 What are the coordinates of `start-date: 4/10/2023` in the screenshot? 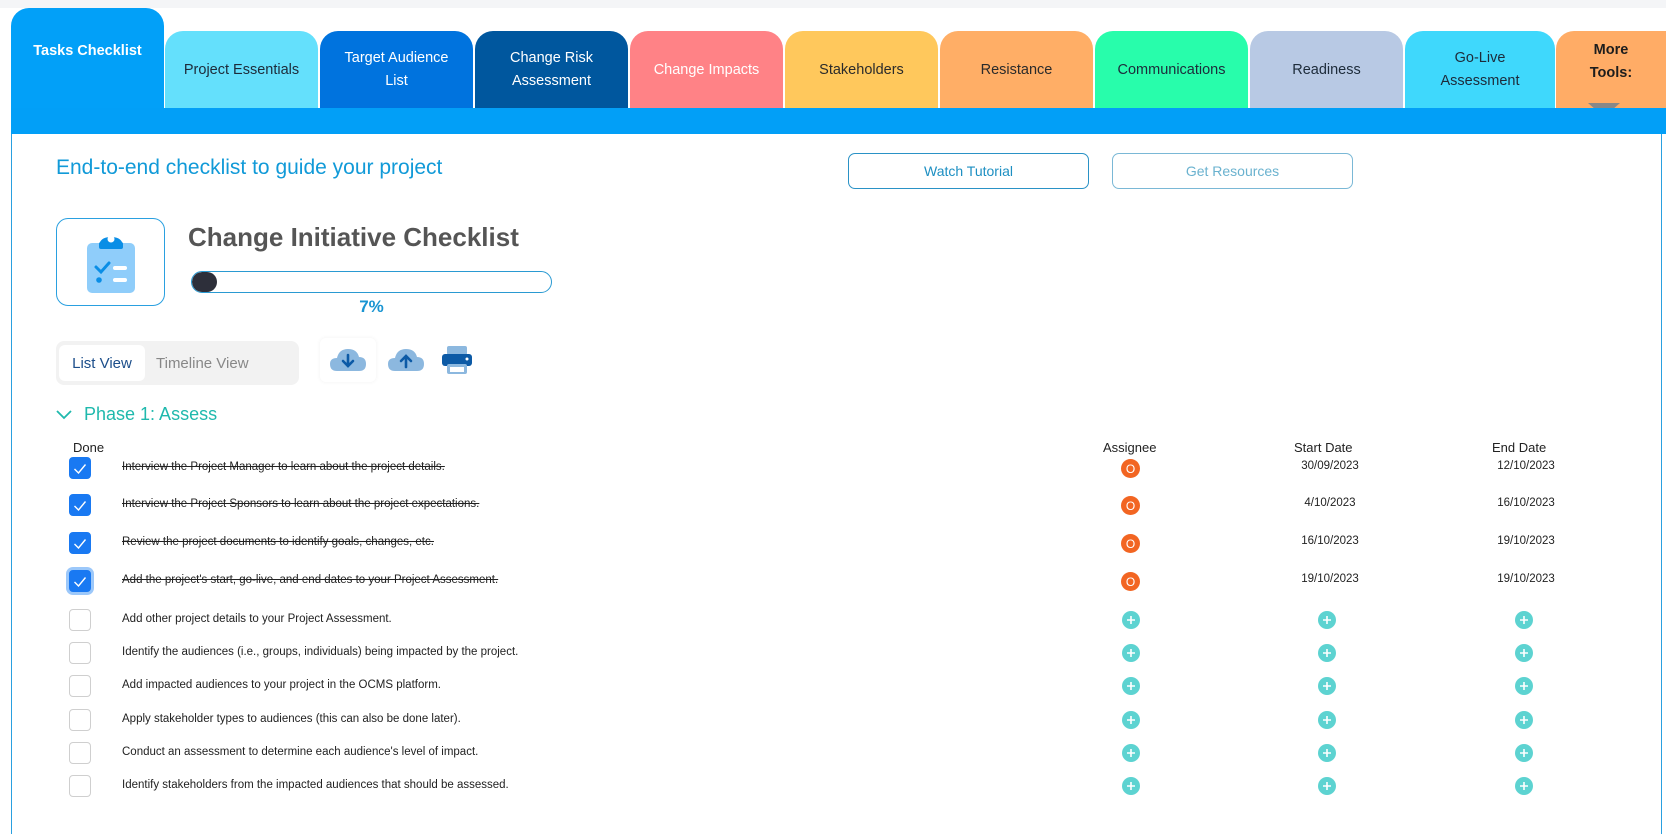 It's located at (1330, 503).